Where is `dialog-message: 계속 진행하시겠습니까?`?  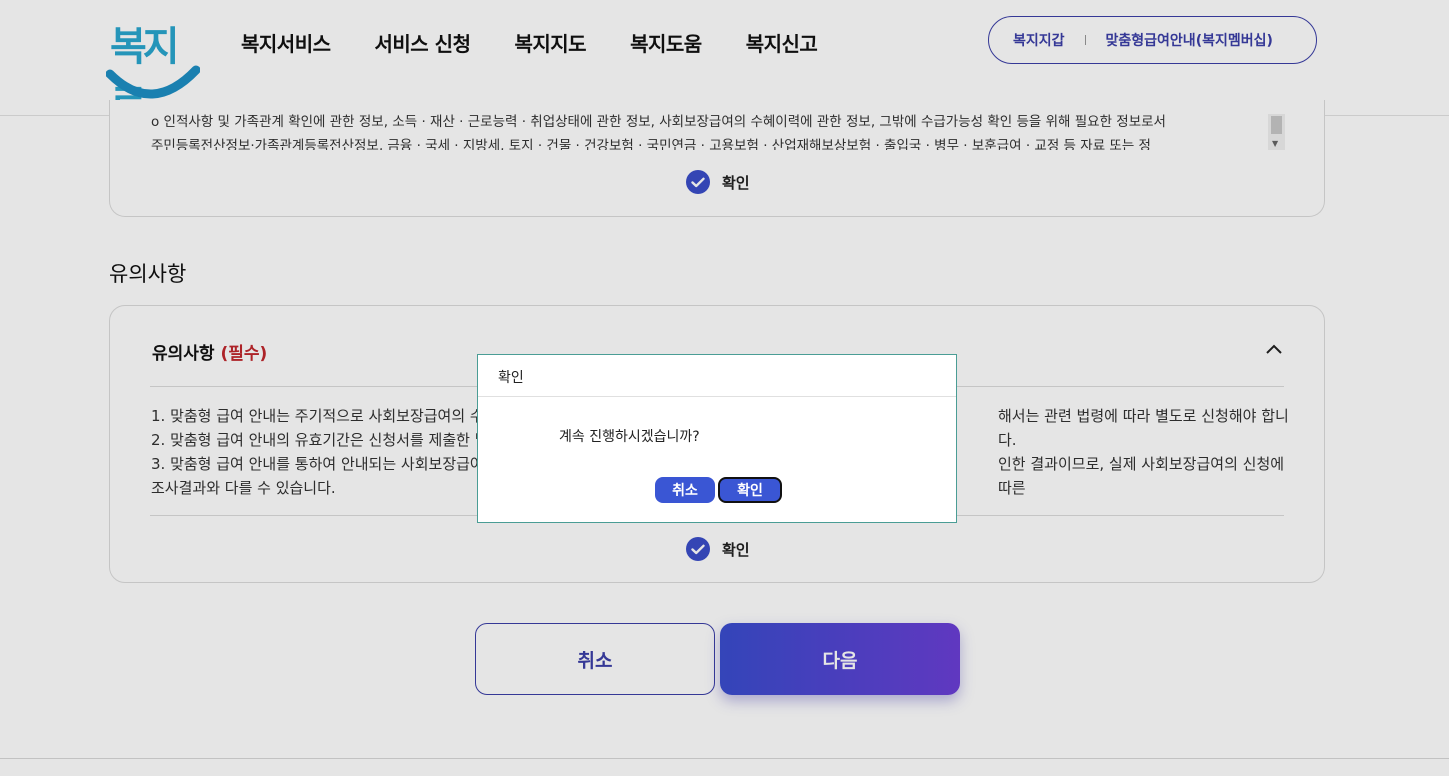
dialog-message: 계속 진행하시겠습니까? is located at coordinates (629, 437).